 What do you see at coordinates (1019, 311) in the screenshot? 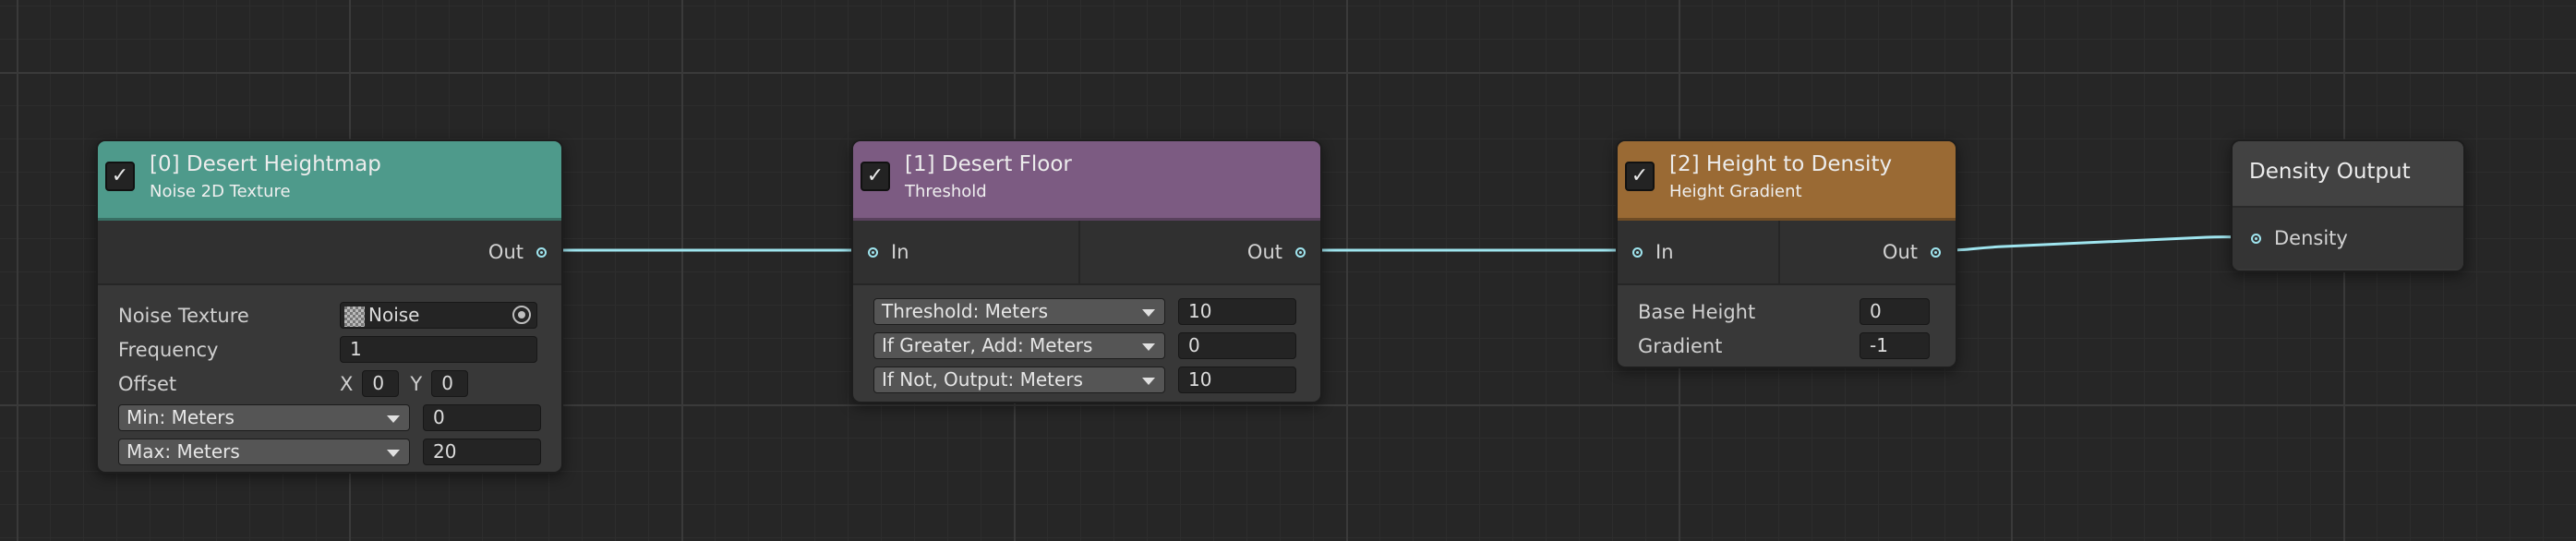
I see `threshold-unit-dropdown: Threshold: Meters` at bounding box center [1019, 311].